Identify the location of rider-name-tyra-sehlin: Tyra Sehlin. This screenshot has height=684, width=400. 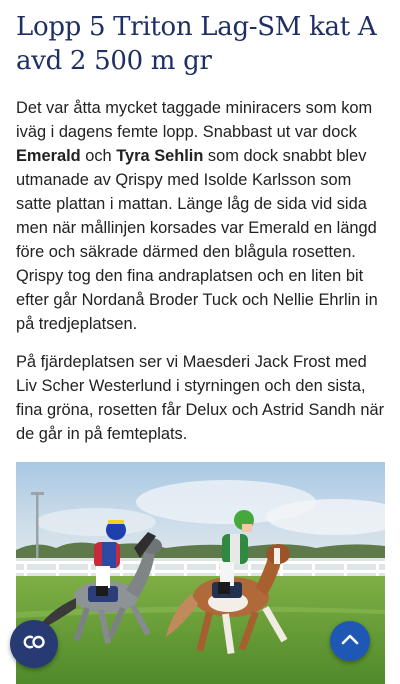
(160, 156).